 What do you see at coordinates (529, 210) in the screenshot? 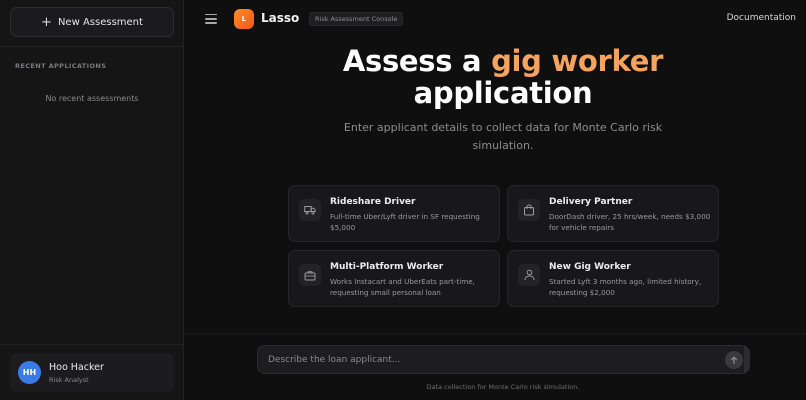
I see `bag-icon` at bounding box center [529, 210].